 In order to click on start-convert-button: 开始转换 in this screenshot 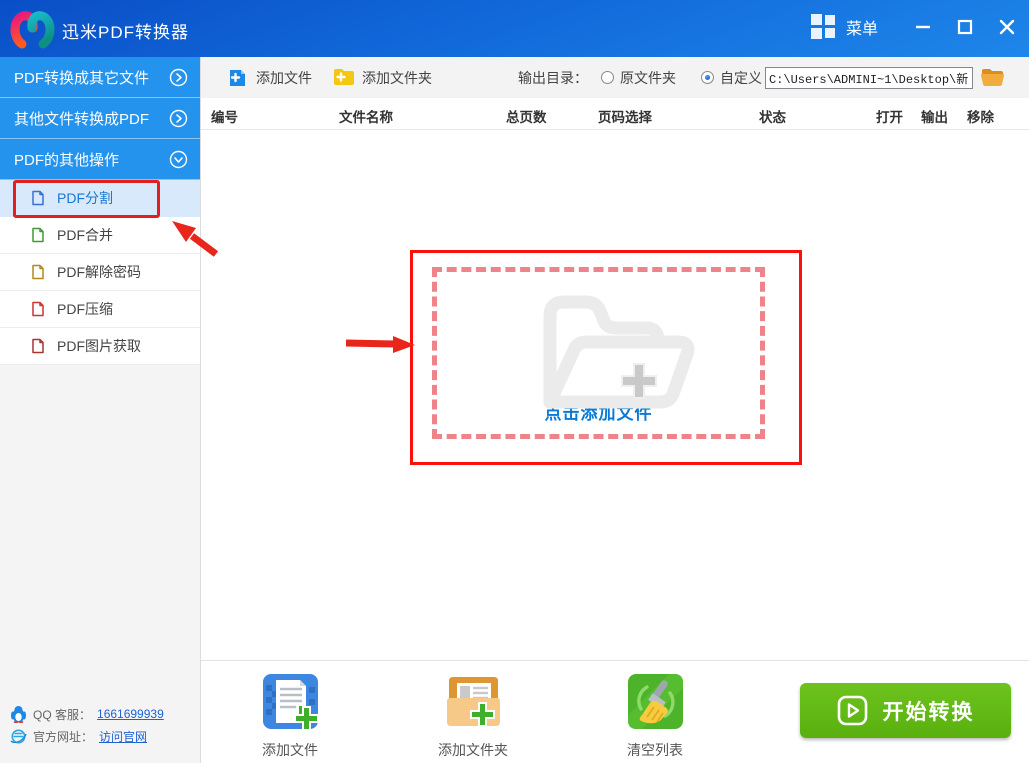, I will do `click(905, 710)`.